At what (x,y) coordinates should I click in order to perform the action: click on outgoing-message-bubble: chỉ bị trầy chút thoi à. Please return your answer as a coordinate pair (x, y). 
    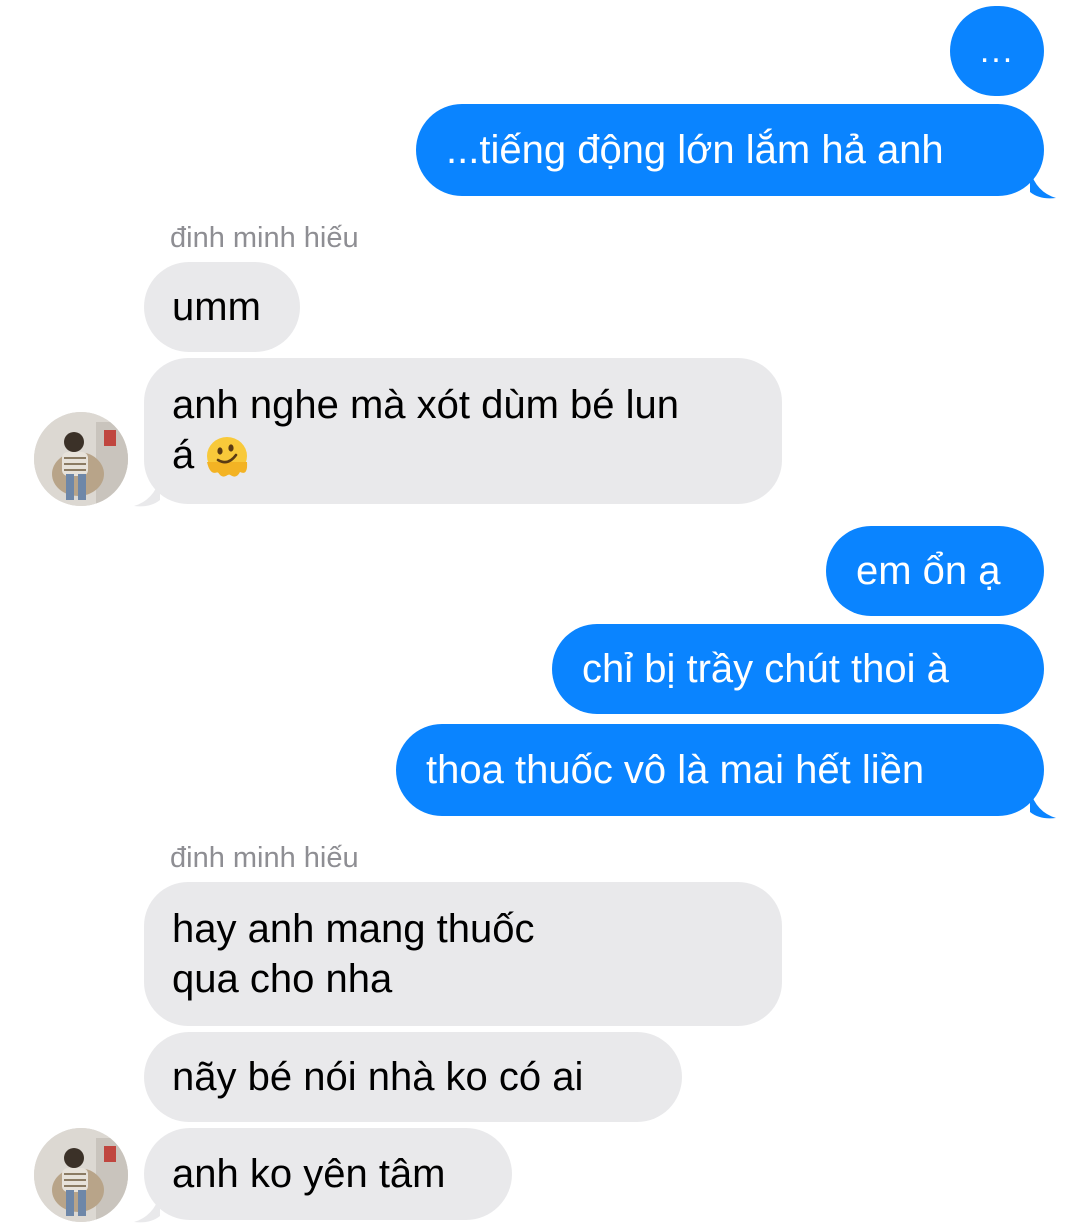
    Looking at the image, I should click on (798, 669).